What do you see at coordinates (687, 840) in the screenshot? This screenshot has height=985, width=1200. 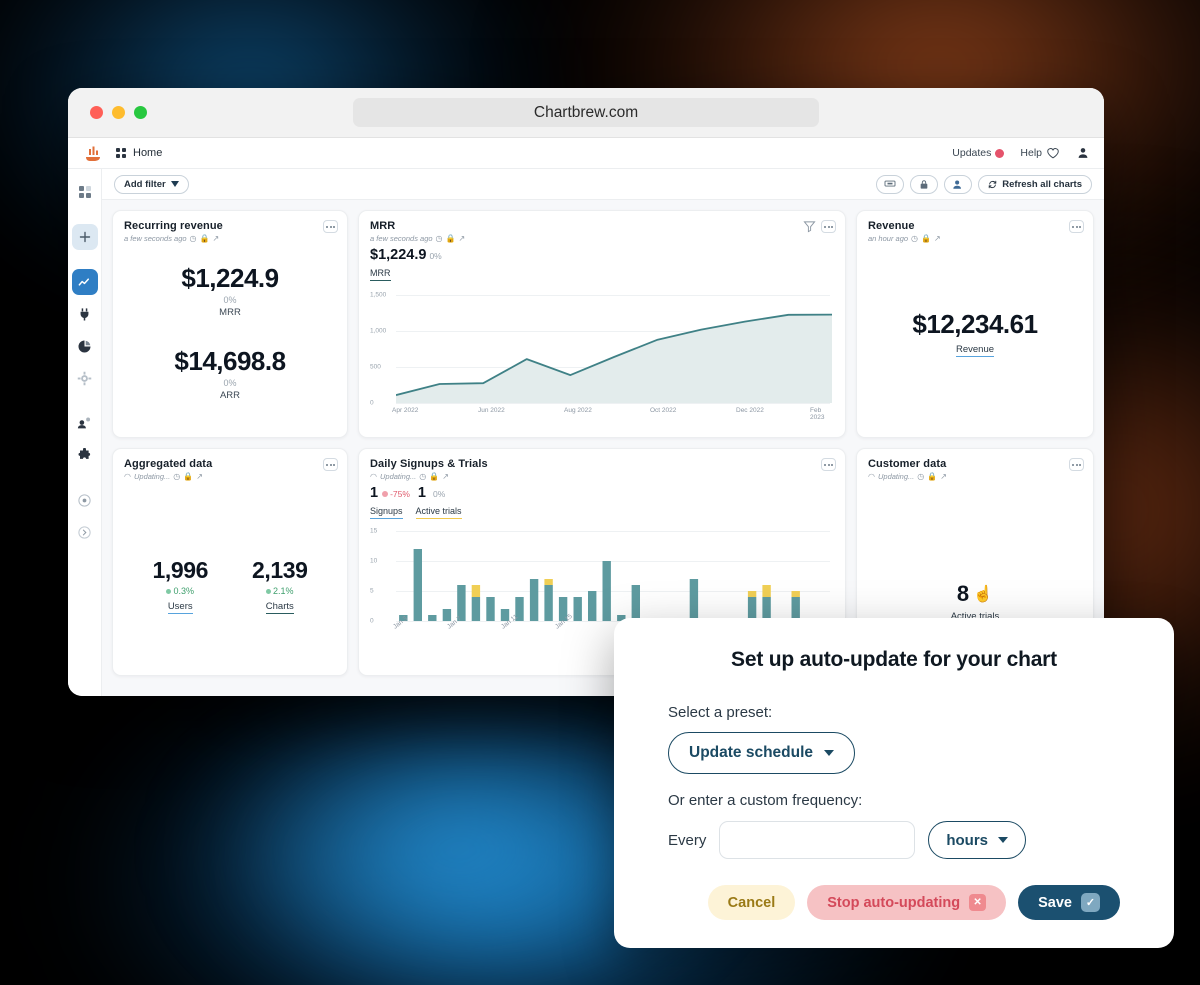 I see `every-label: Every` at bounding box center [687, 840].